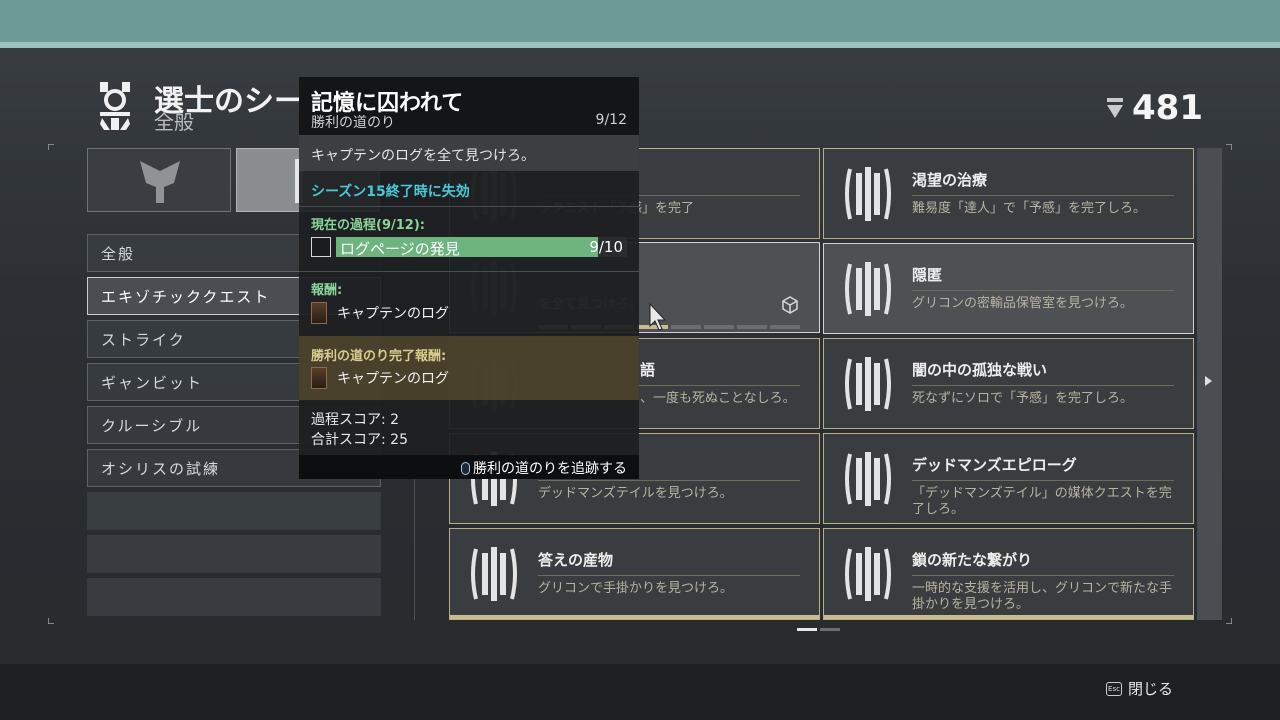 The width and height of the screenshot is (1280, 720). I want to click on track-action: 勝利の道のりを追跡する, so click(544, 468).